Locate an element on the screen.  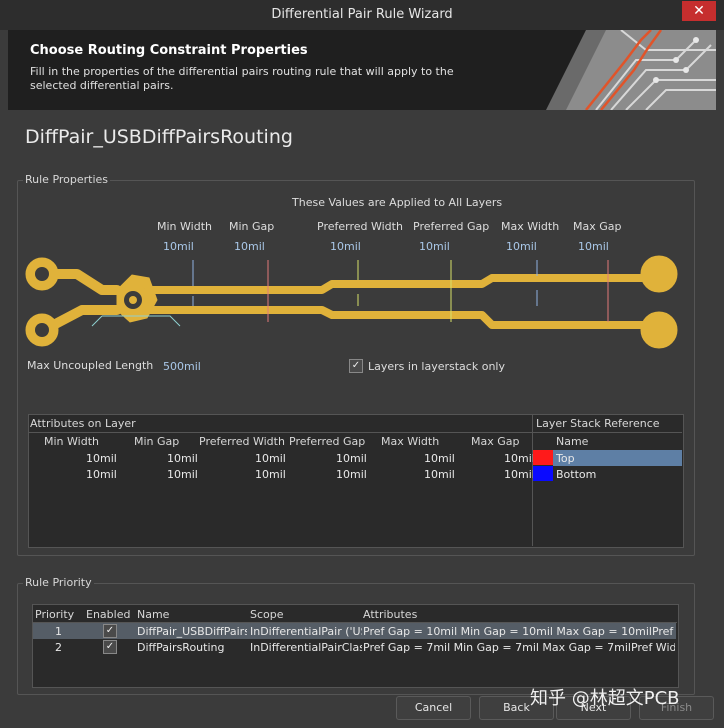
col-max-width: Max Width is located at coordinates (410, 441).